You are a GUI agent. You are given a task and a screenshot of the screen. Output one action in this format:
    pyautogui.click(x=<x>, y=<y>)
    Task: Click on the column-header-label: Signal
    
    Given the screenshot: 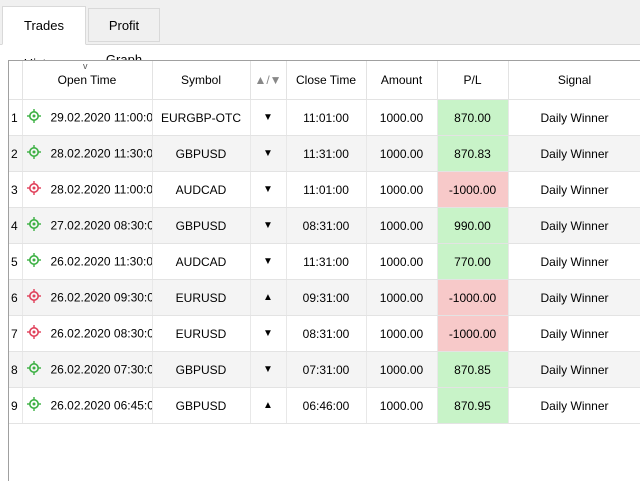 What is the action you would take?
    pyautogui.click(x=574, y=80)
    